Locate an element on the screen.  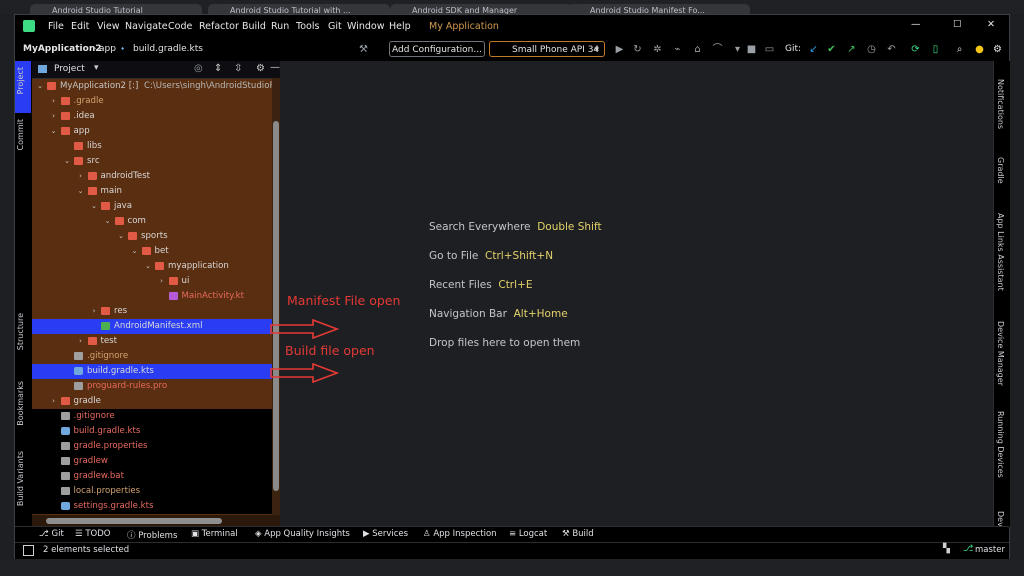
tool-device-manager: Device Manager is located at coordinates (1000, 353).